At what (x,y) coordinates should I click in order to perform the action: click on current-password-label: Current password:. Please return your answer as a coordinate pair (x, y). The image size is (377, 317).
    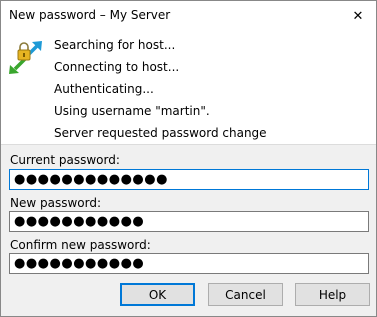
    Looking at the image, I should click on (65, 160).